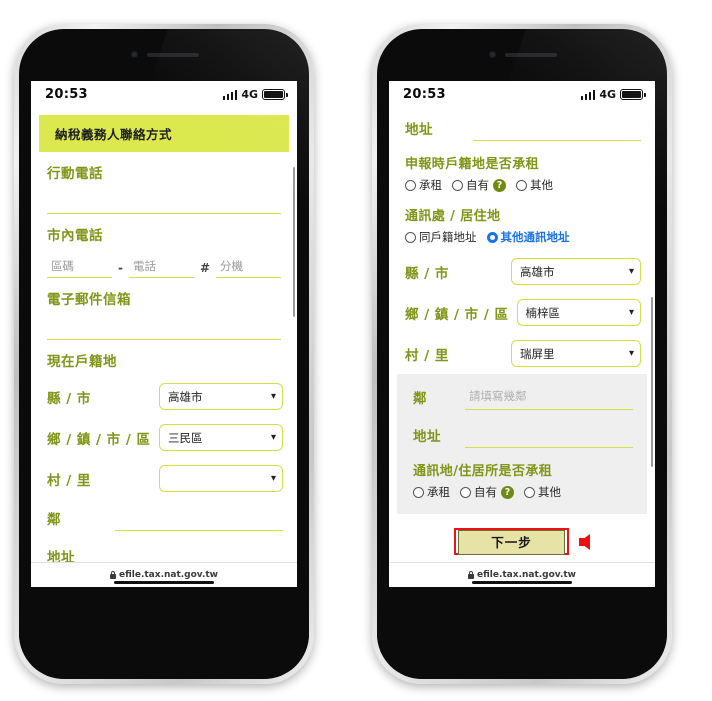  Describe the element at coordinates (54, 520) in the screenshot. I see `label-neighborhood-left: 鄰` at that location.